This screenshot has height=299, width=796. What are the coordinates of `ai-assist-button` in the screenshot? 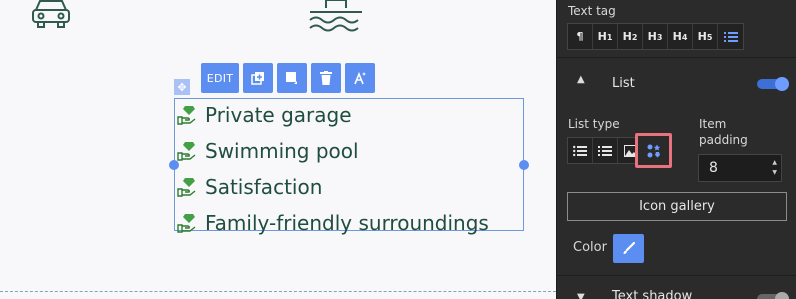 It's located at (360, 78).